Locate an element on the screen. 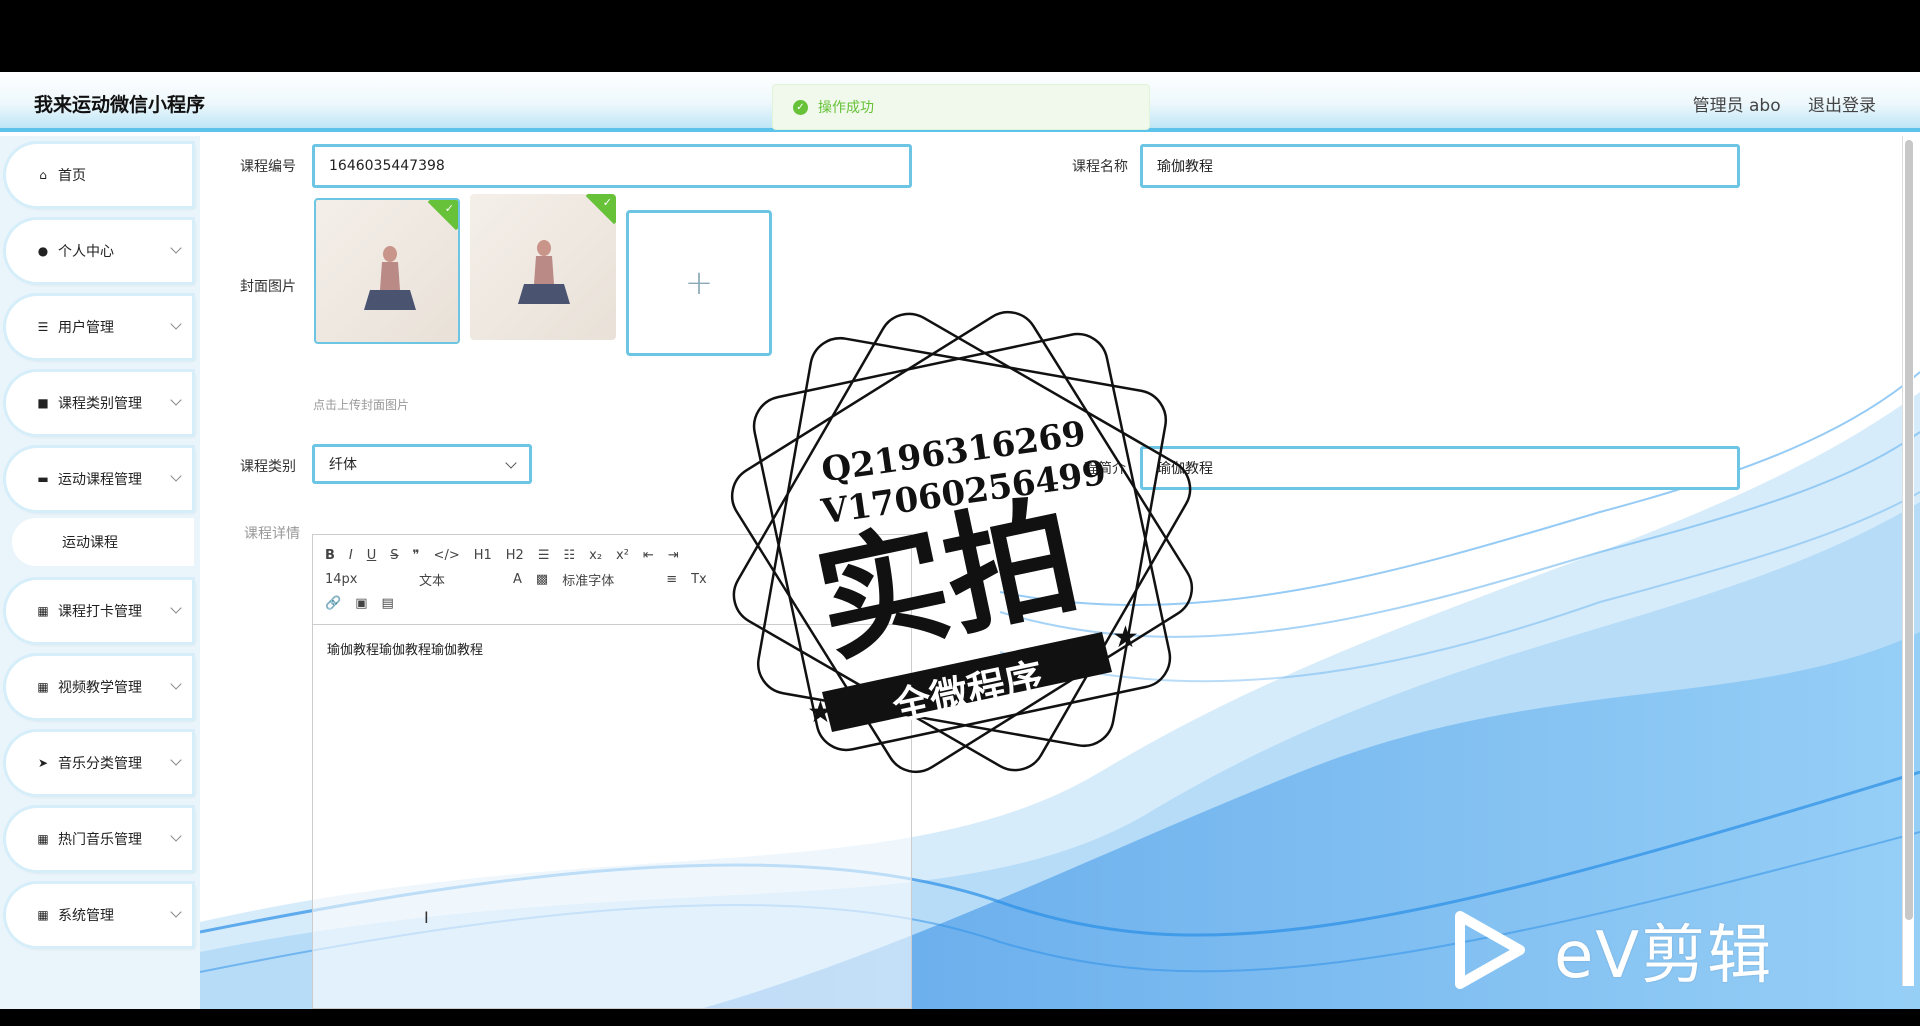 This screenshot has height=1026, width=1920. camera-icon: ■ is located at coordinates (43, 403).